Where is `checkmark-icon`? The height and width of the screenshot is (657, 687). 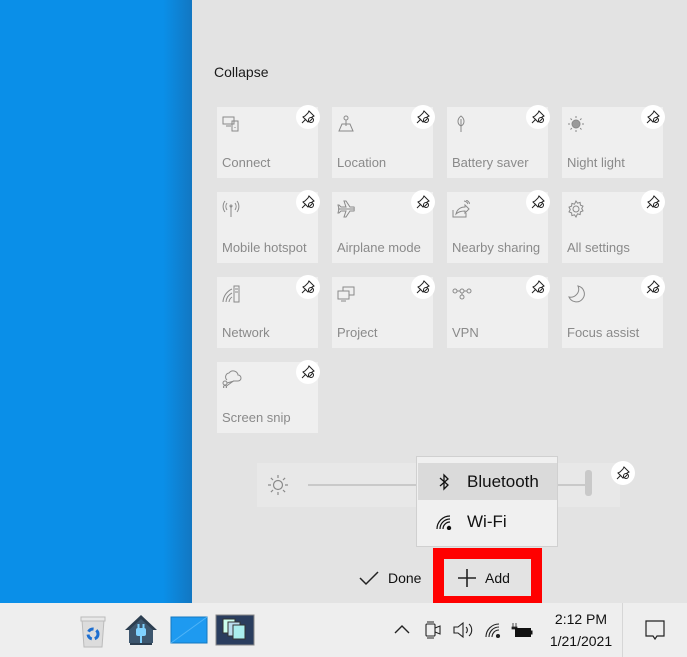 checkmark-icon is located at coordinates (369, 578).